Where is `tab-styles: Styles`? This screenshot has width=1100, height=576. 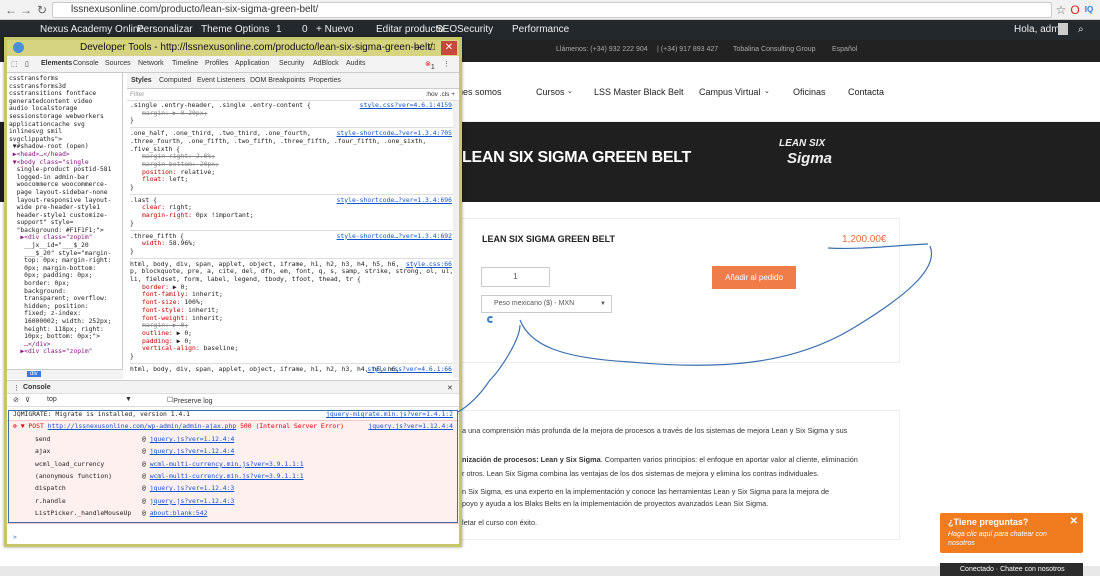 tab-styles: Styles is located at coordinates (141, 80).